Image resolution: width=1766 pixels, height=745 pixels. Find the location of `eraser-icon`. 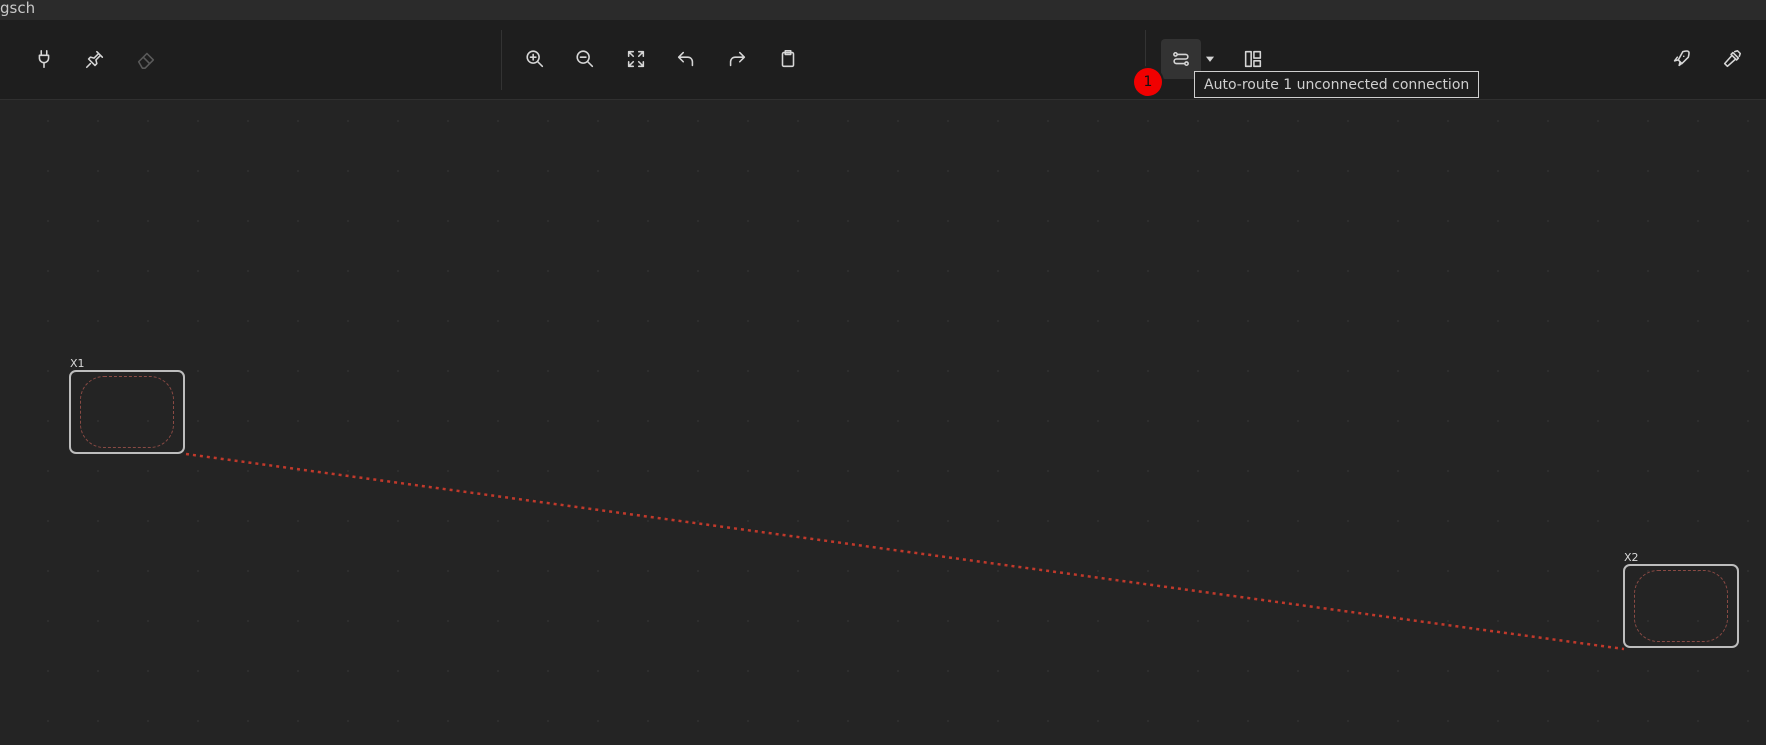

eraser-icon is located at coordinates (146, 60).